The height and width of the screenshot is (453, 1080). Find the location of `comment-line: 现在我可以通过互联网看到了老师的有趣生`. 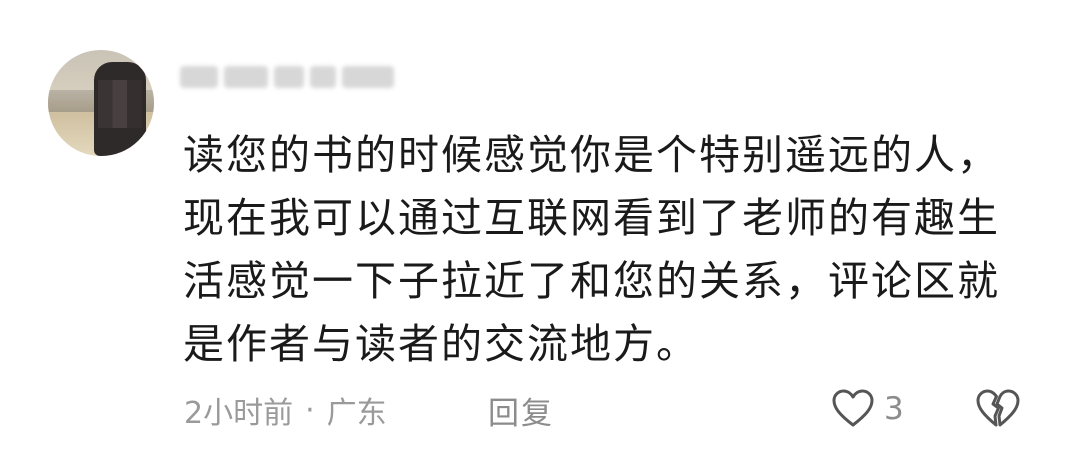

comment-line: 现在我可以通过互联网看到了老师的有趣生 is located at coordinates (591, 218).